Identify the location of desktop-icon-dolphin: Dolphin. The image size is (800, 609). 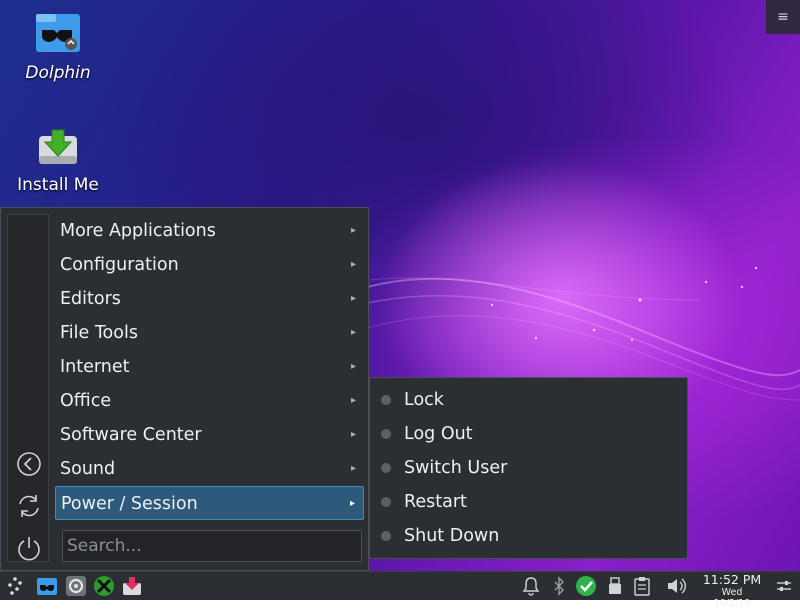
(58, 46).